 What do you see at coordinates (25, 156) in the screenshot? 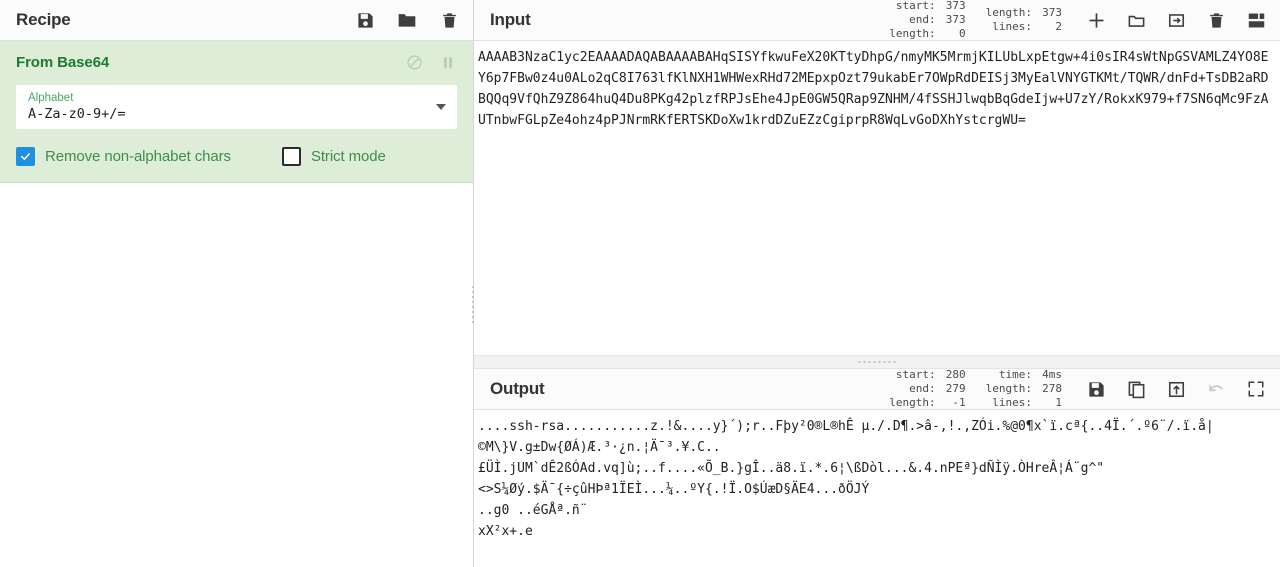
I see `checkbox-checked-icon` at bounding box center [25, 156].